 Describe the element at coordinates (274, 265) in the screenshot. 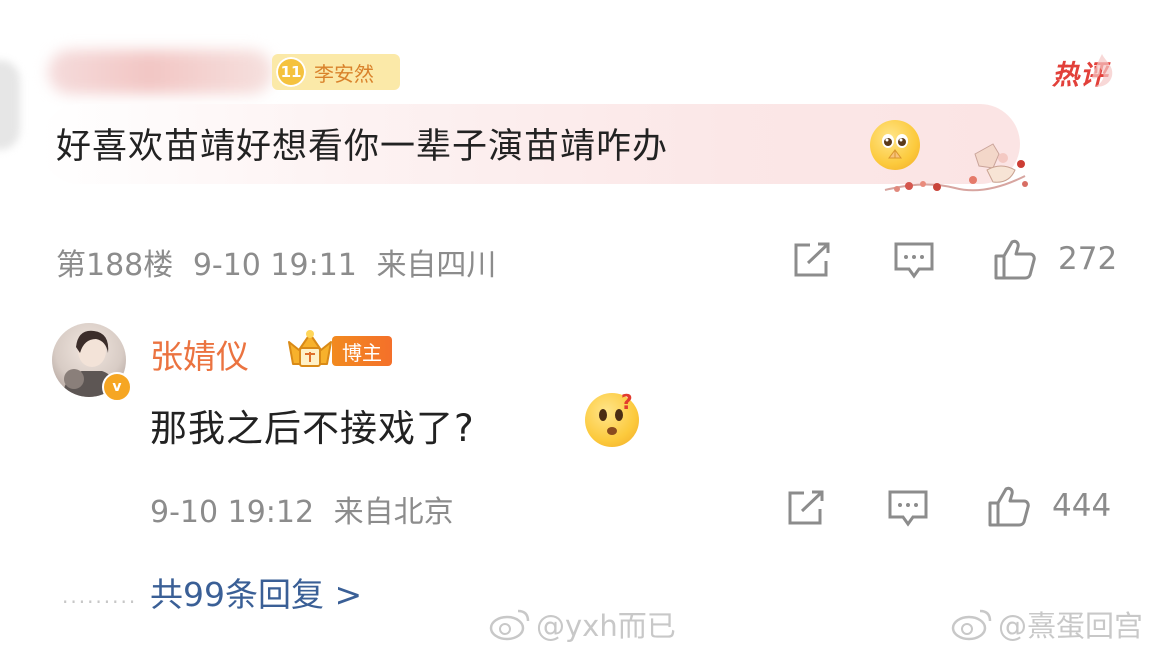

I see `comment-time: 9-10 19:11` at that location.